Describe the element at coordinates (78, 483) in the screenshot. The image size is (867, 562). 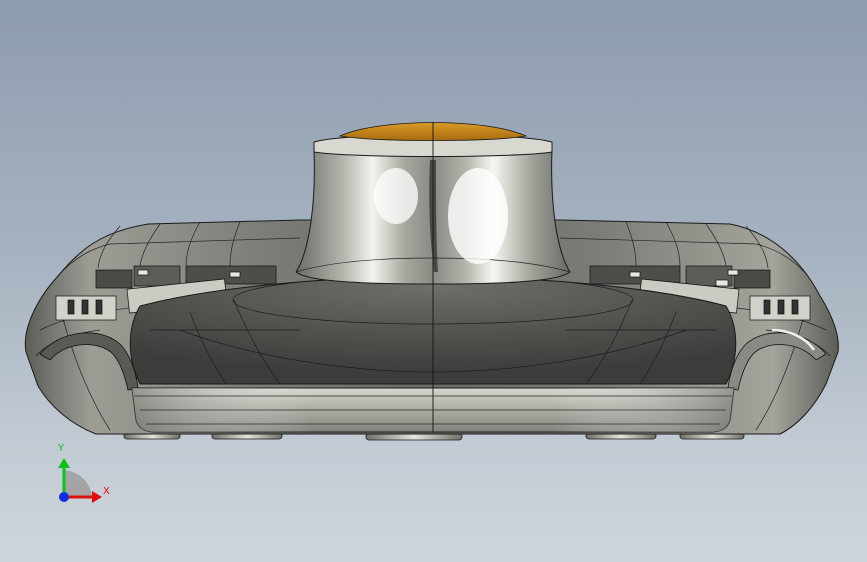
I see `triad-rotation-arc` at that location.